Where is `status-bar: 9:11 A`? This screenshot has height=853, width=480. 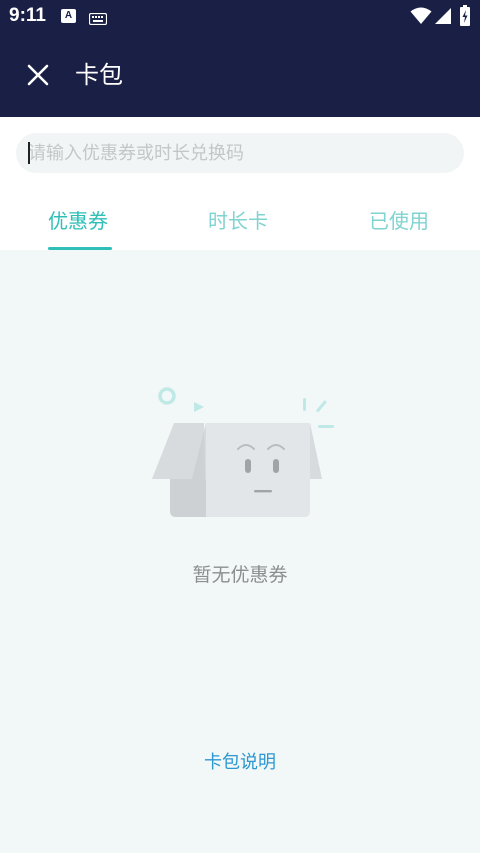 status-bar: 9:11 A is located at coordinates (240, 17).